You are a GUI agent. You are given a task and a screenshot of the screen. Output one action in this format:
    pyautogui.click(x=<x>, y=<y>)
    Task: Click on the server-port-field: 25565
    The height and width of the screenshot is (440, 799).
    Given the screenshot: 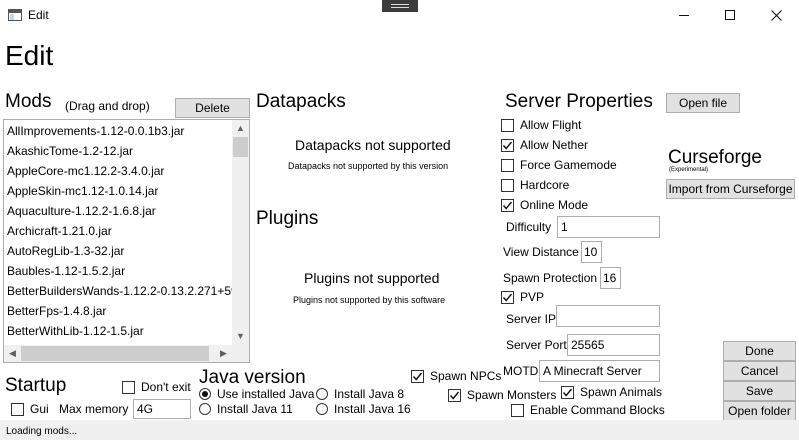 What is the action you would take?
    pyautogui.click(x=613, y=345)
    